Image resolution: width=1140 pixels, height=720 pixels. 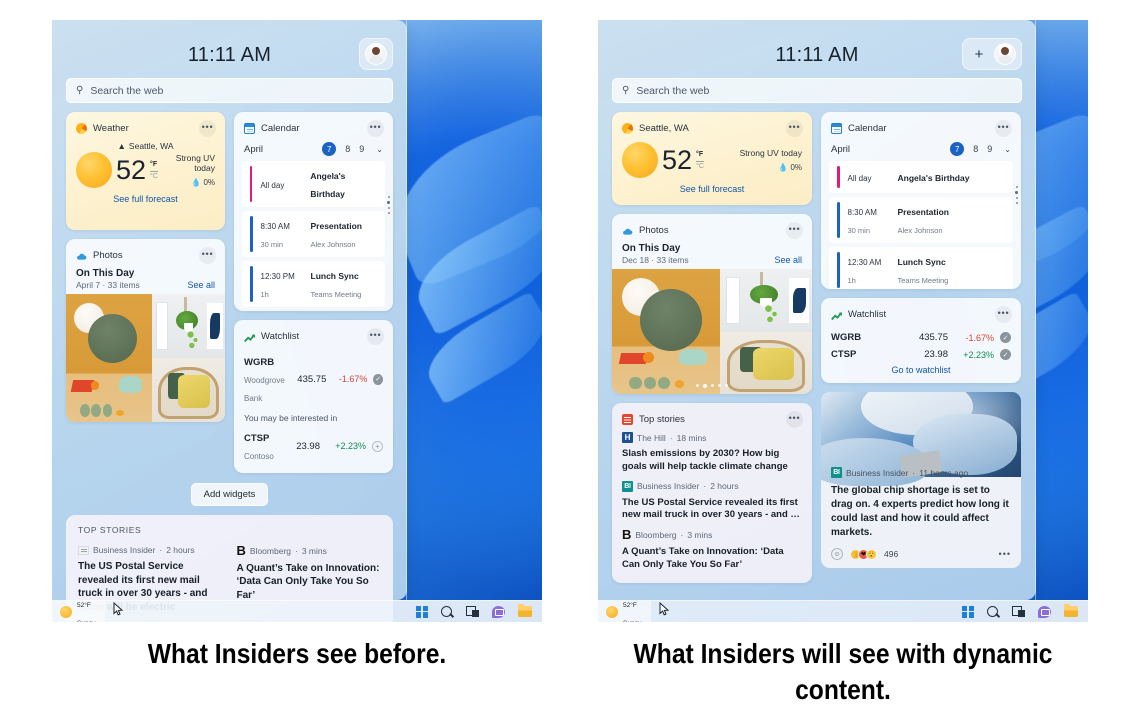 I want to click on clock: 11:11 AM, so click(x=229, y=55).